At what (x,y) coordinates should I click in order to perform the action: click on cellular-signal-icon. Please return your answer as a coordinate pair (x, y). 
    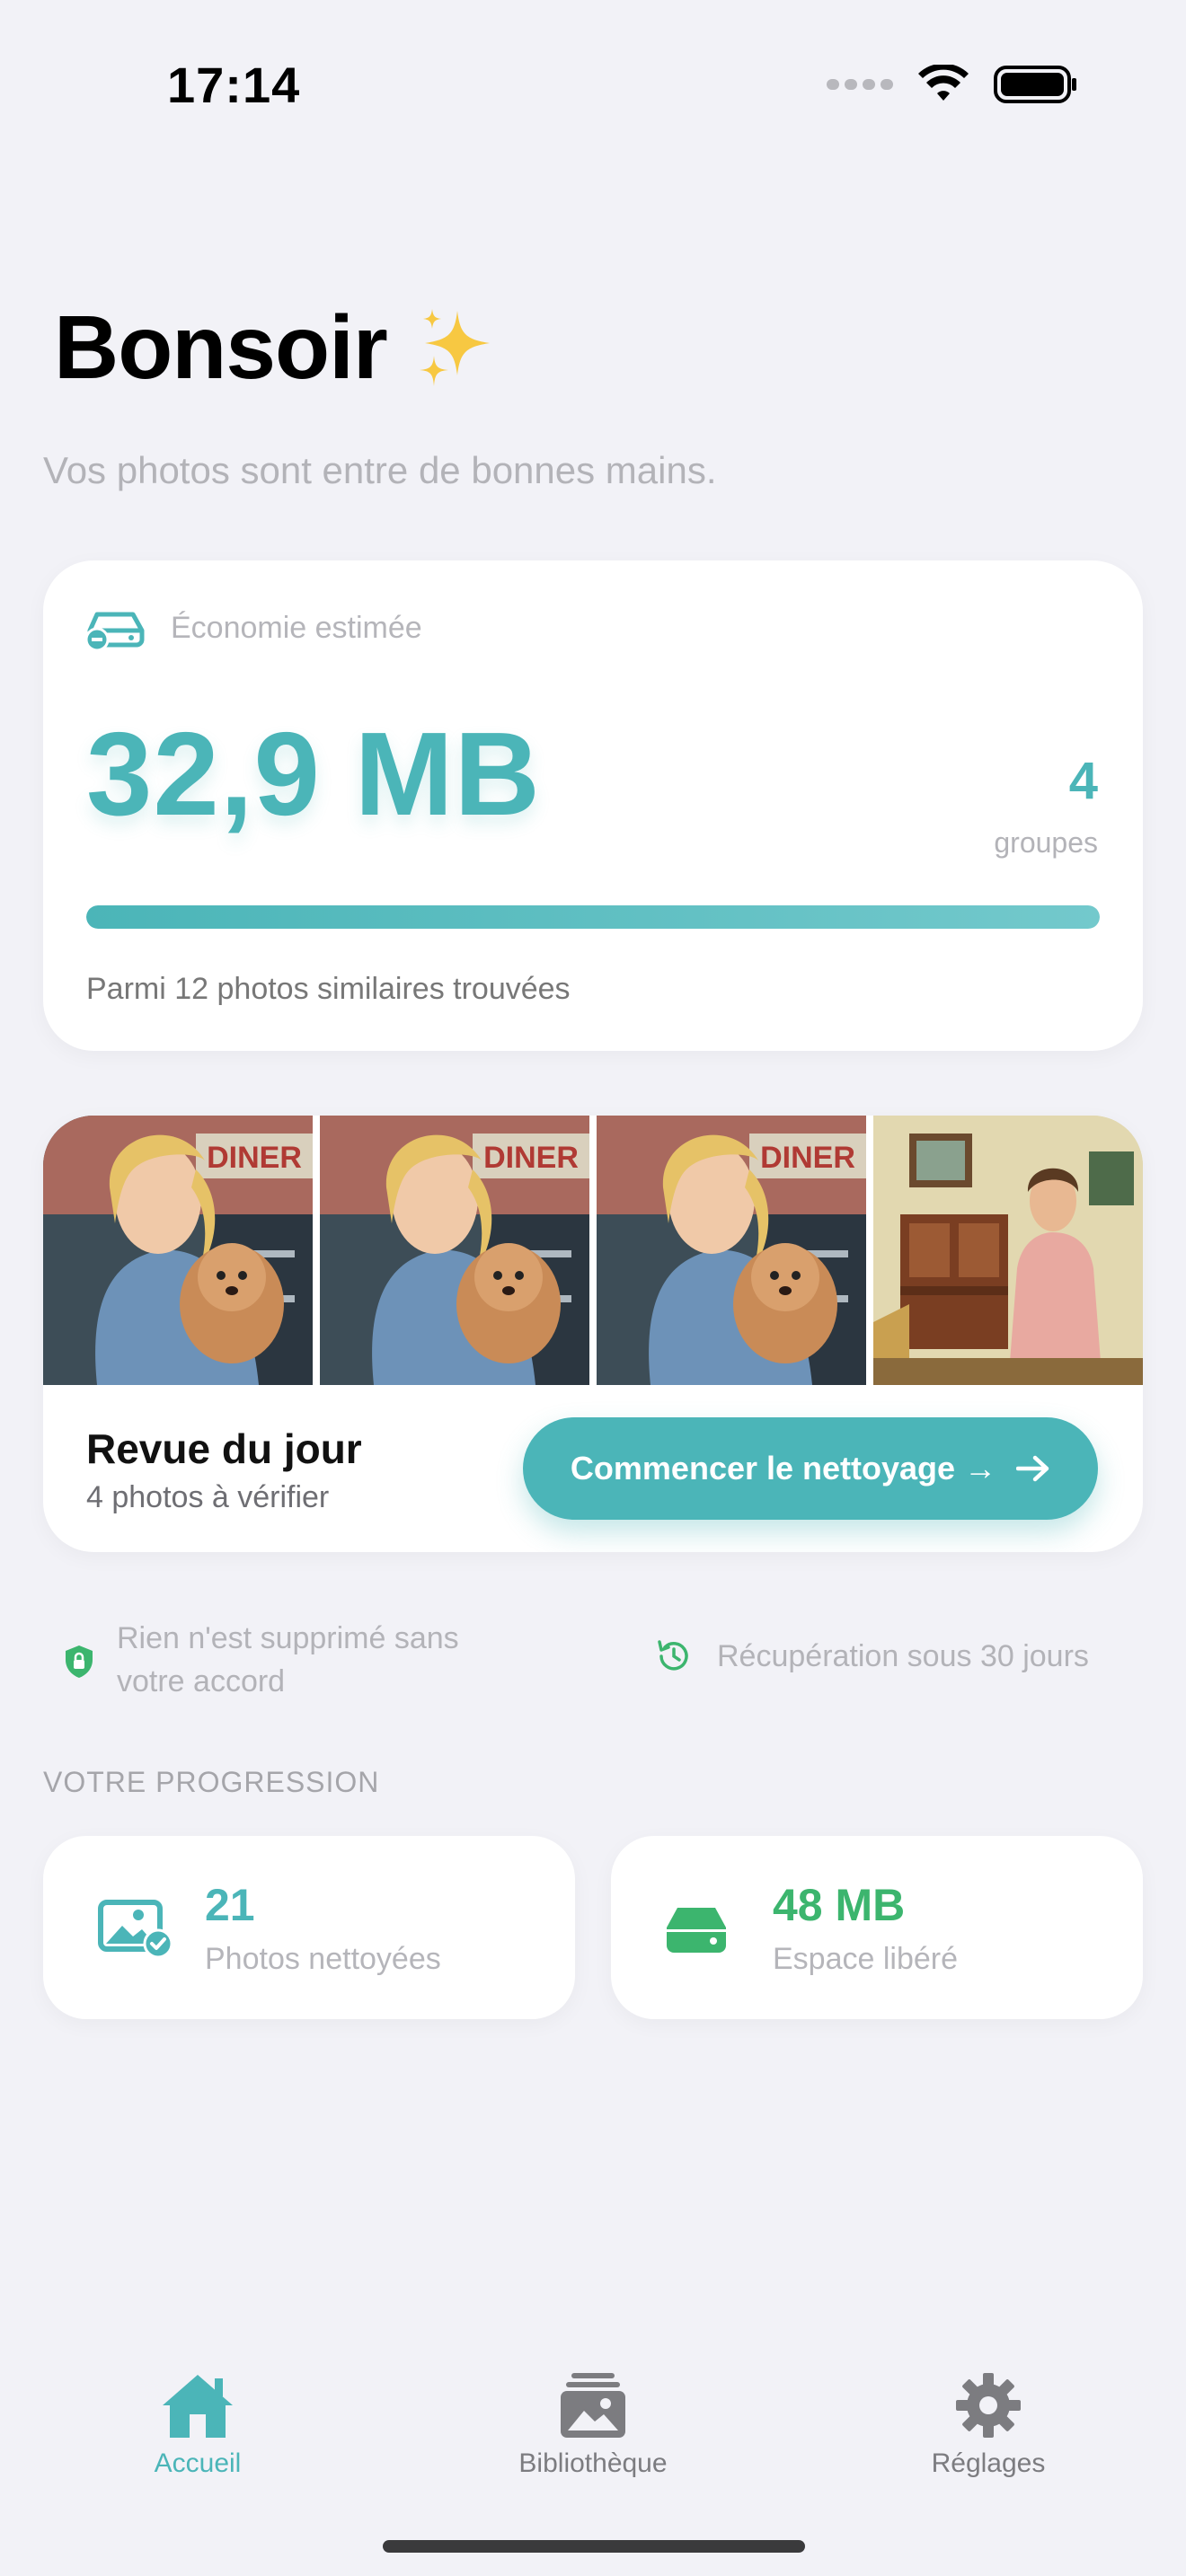
    Looking at the image, I should click on (860, 84).